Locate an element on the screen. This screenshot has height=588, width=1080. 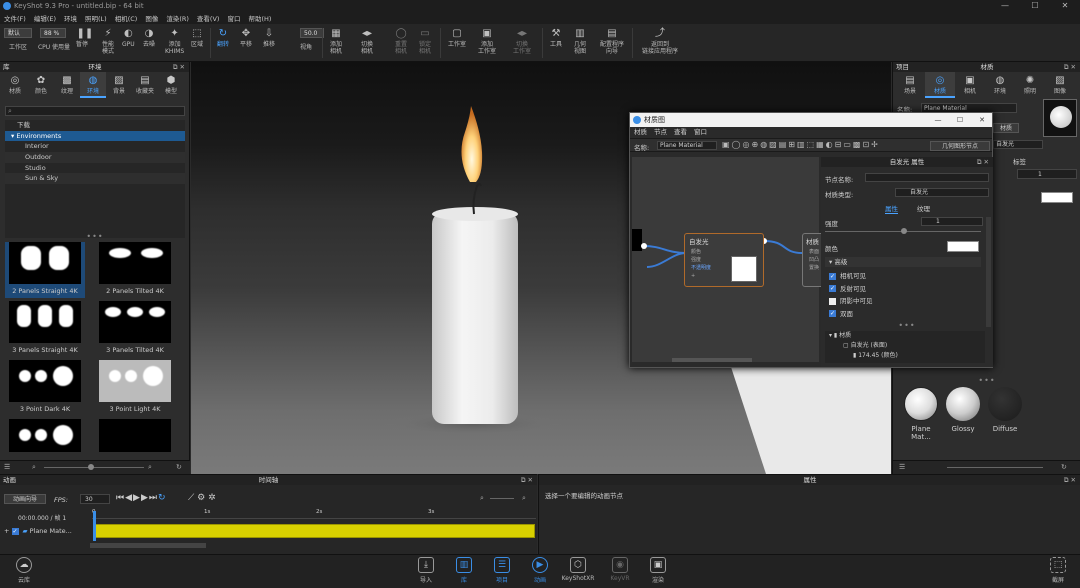
playback-controls: ⏮◀▶▶⏭↻ is located at coordinates (141, 498).